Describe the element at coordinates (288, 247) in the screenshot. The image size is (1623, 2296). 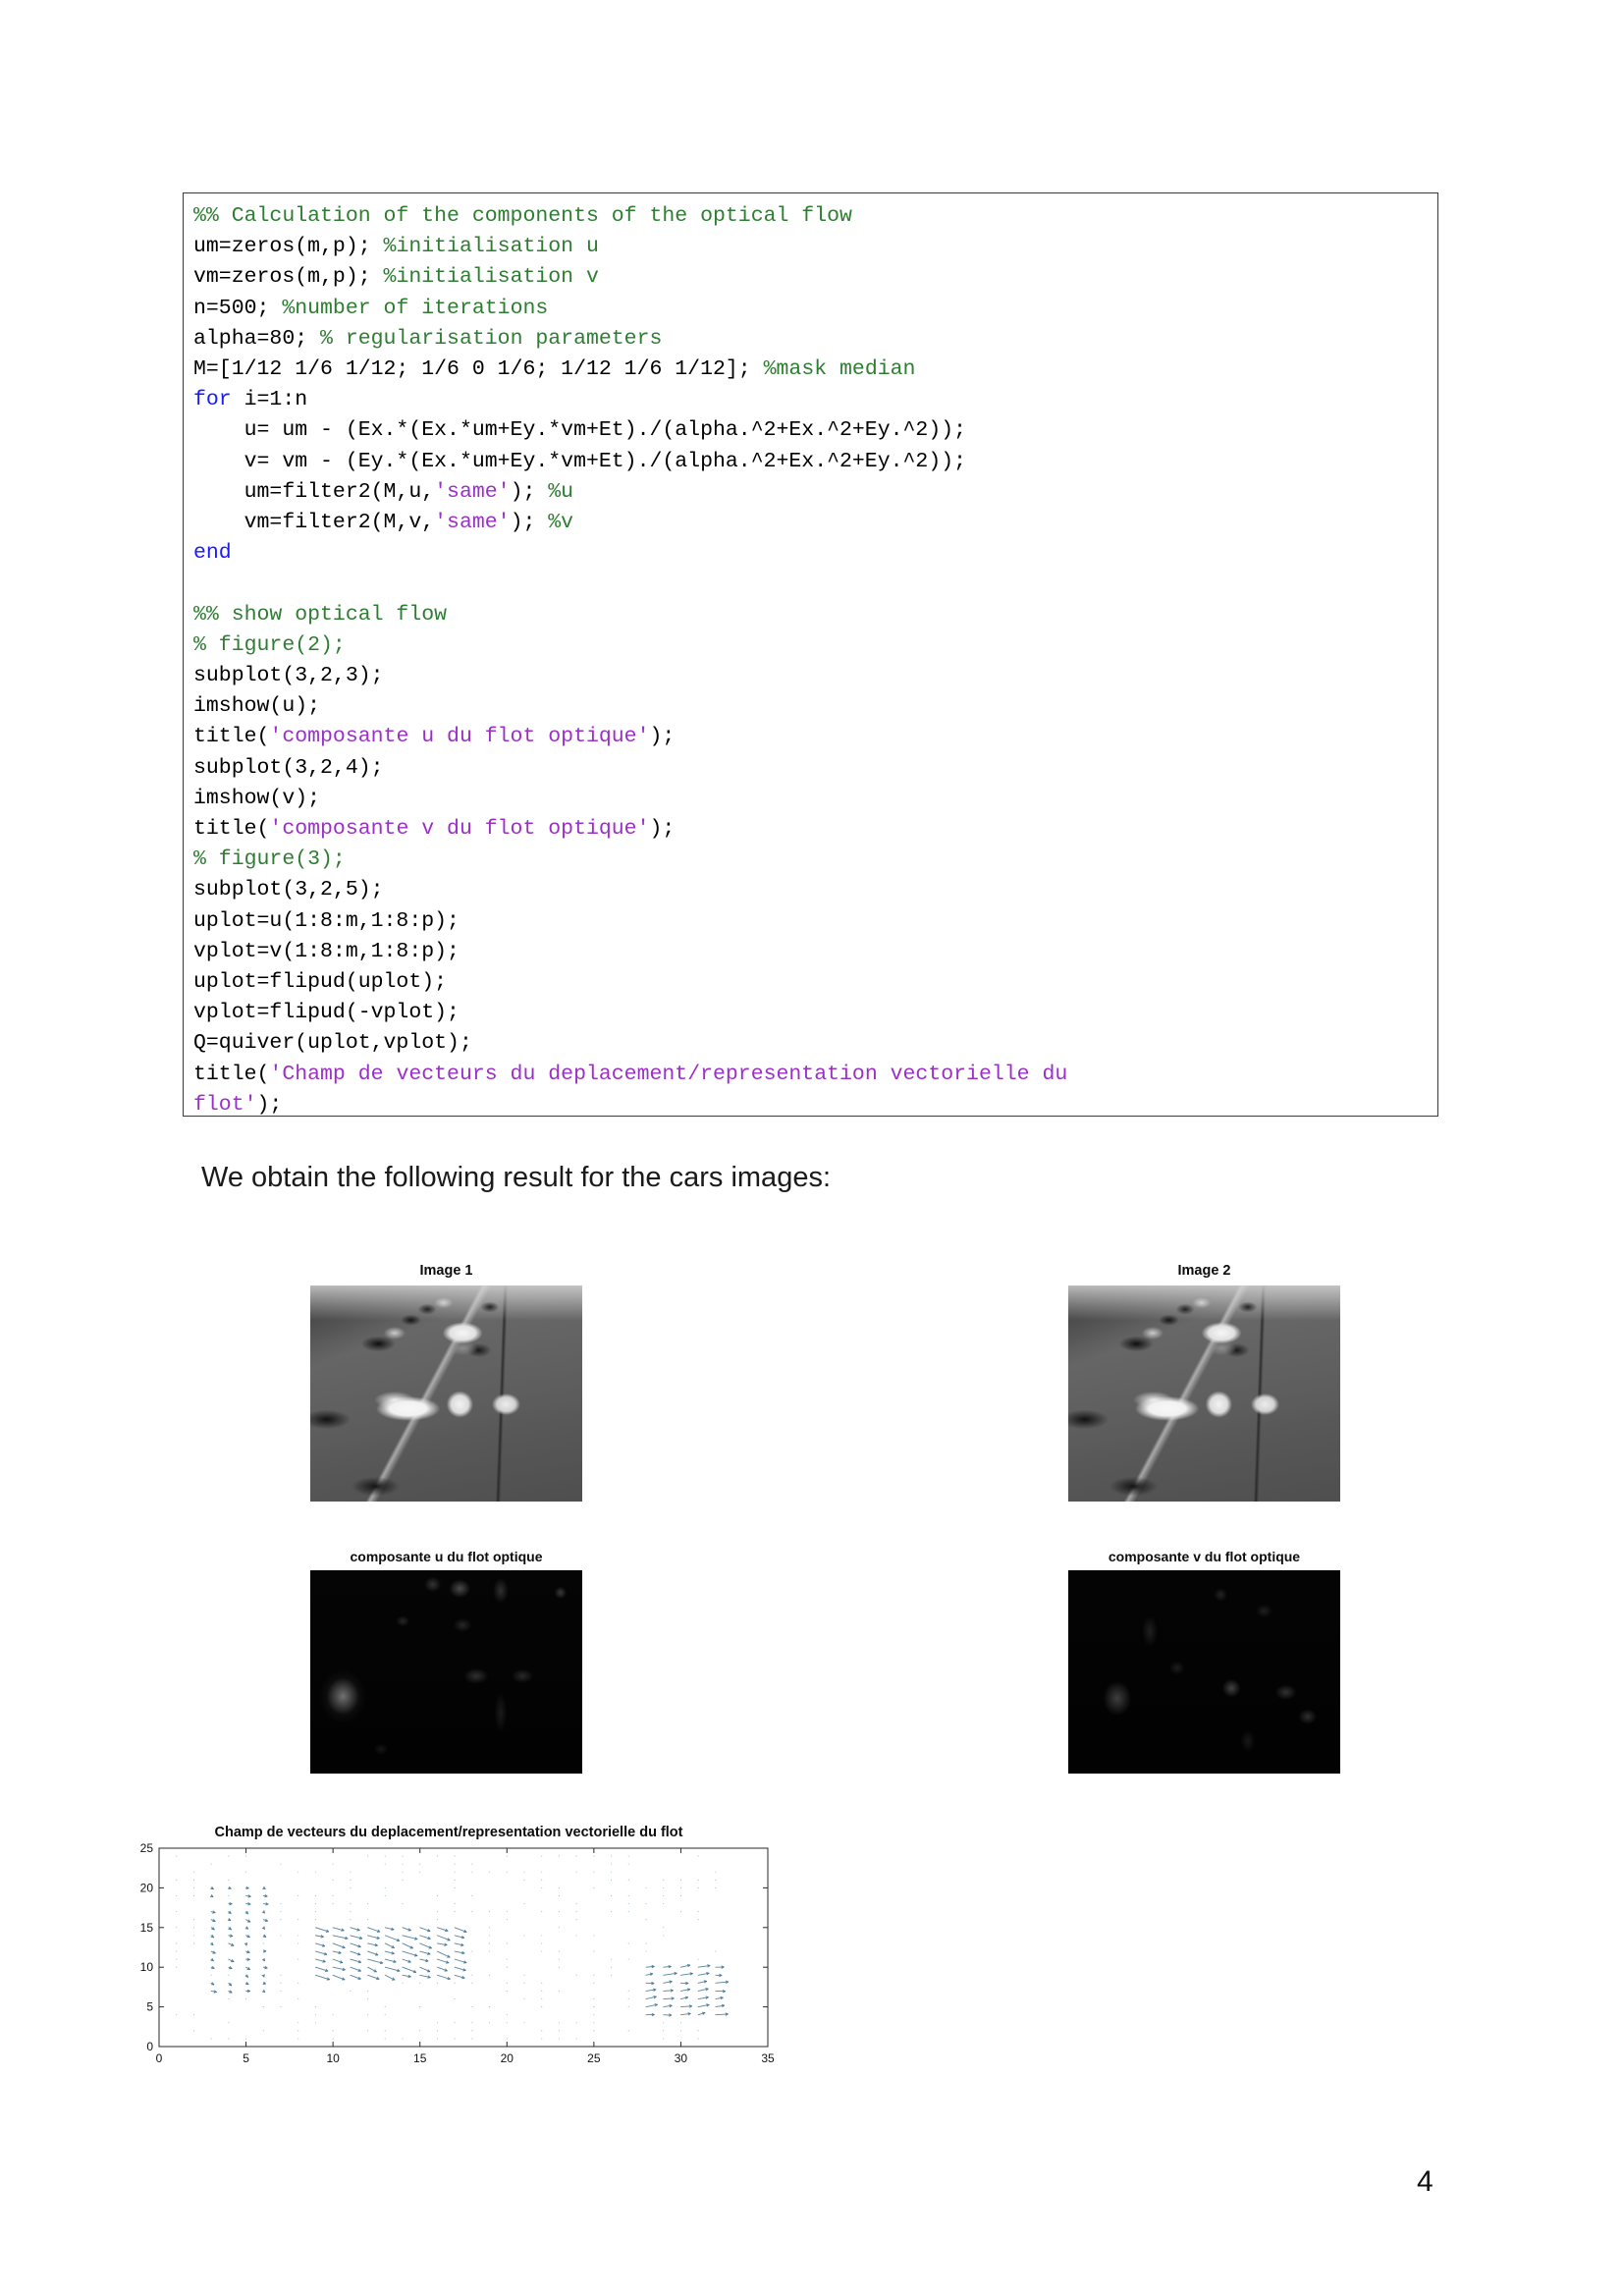
I see `code-token: um=zeros(m,p);` at that location.